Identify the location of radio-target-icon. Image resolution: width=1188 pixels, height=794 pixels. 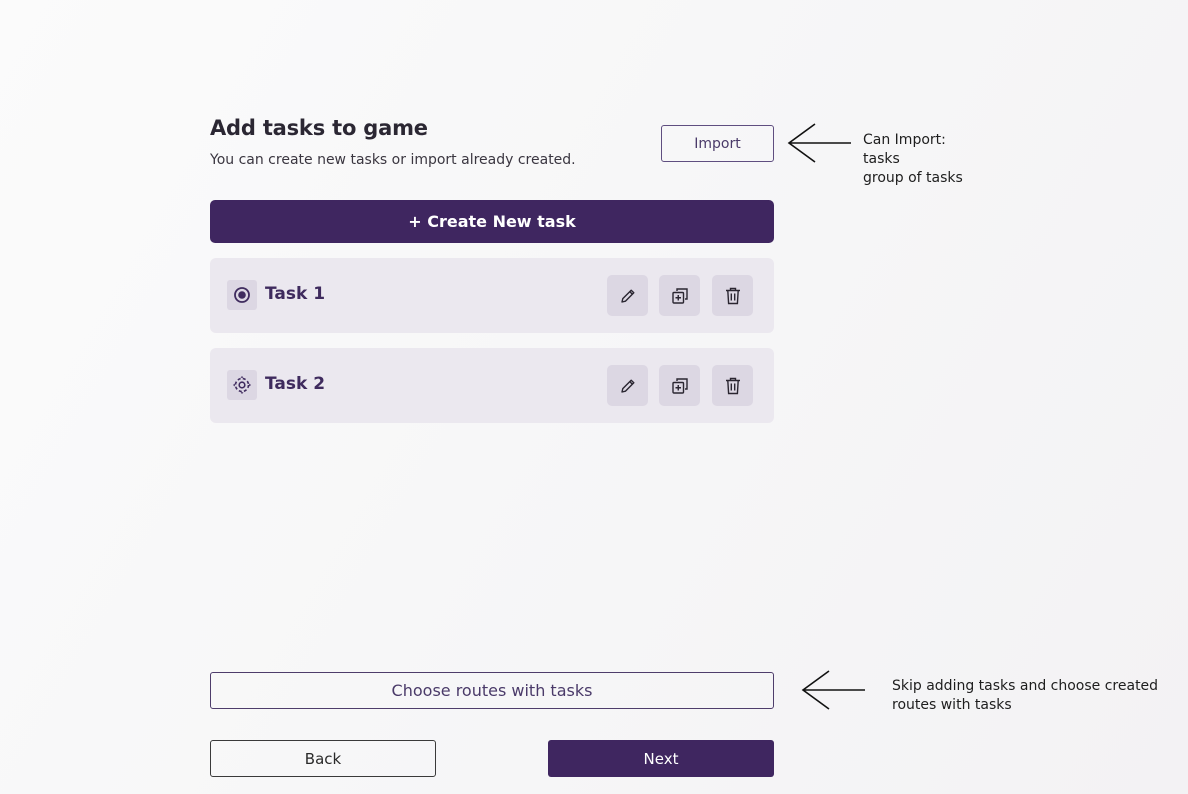
(242, 295).